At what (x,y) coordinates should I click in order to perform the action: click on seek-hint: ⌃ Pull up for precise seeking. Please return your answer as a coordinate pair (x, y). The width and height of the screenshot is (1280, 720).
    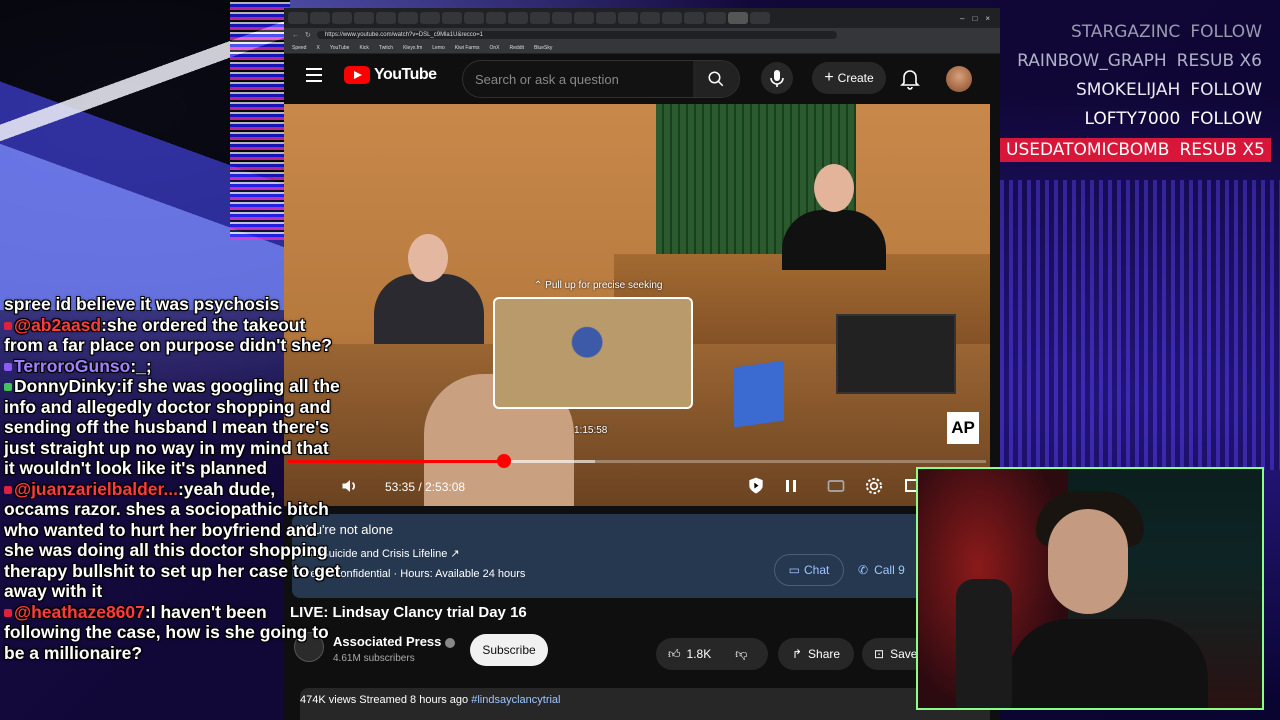
    Looking at the image, I should click on (598, 285).